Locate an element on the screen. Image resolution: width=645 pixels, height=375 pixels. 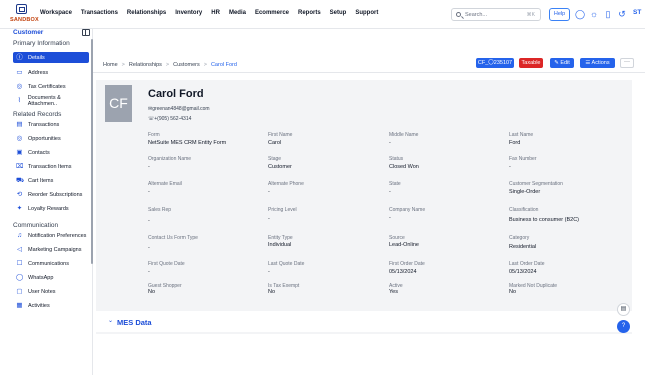
sidebar-item-communications: ☐ Communications is located at coordinates (51, 263).